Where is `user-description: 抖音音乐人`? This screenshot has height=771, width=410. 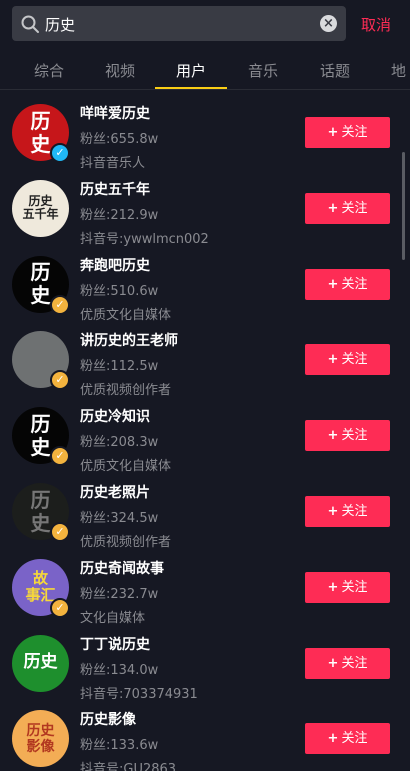 user-description: 抖音音乐人 is located at coordinates (113, 163).